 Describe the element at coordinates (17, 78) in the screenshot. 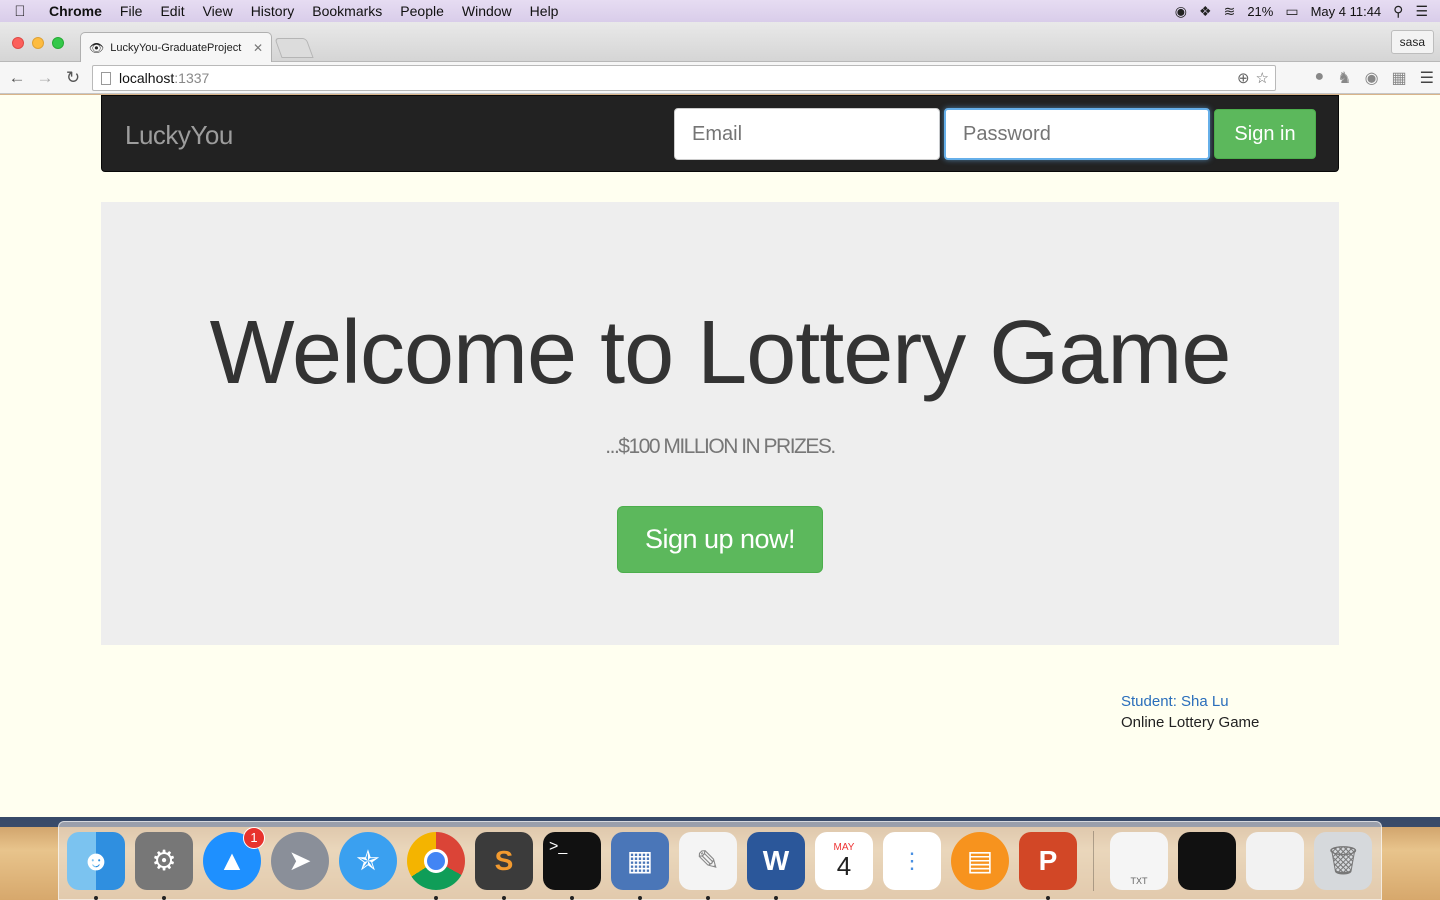

I see `back-arrow-icon: ←` at that location.